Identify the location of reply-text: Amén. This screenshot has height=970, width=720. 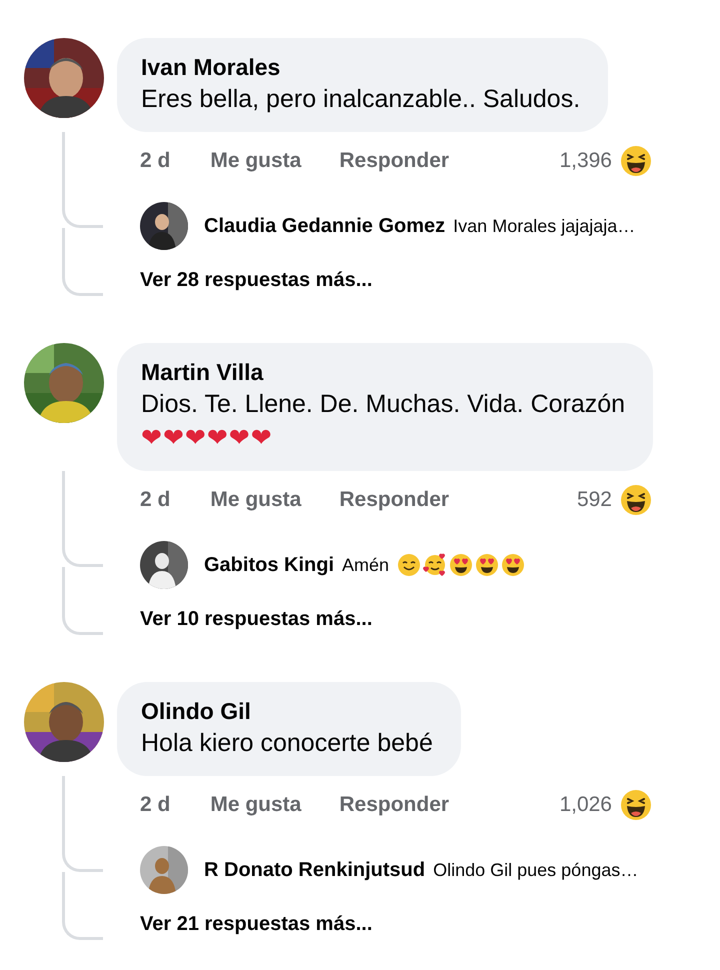
(366, 565).